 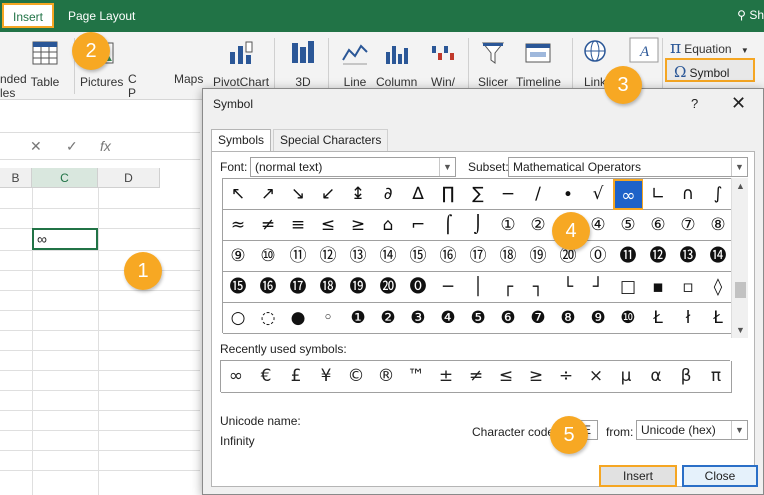 I want to click on symbol-grid-scrollbar: ▲ ▼, so click(x=739, y=258).